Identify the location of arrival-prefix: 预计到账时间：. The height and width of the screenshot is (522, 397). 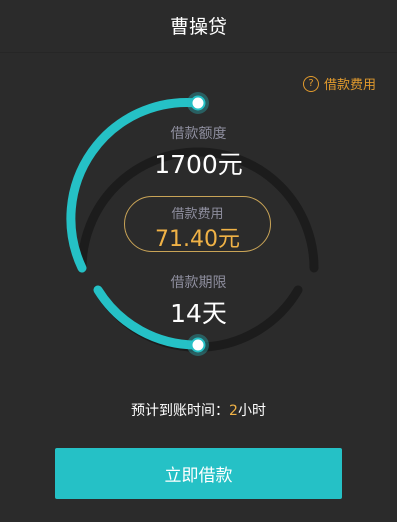
(180, 411).